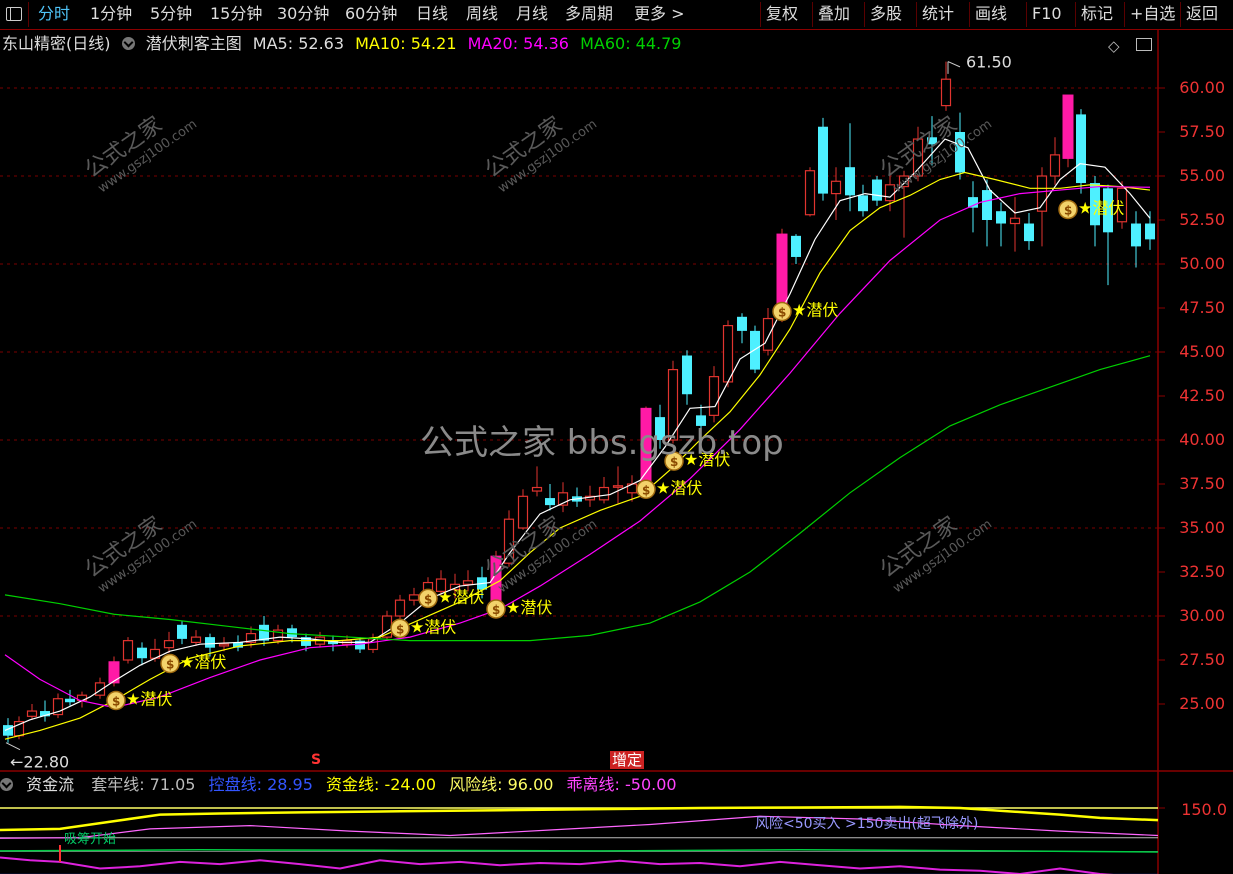 The width and height of the screenshot is (1233, 874). What do you see at coordinates (482, 14) in the screenshot?
I see `toolbar-period-7: 周线` at bounding box center [482, 14].